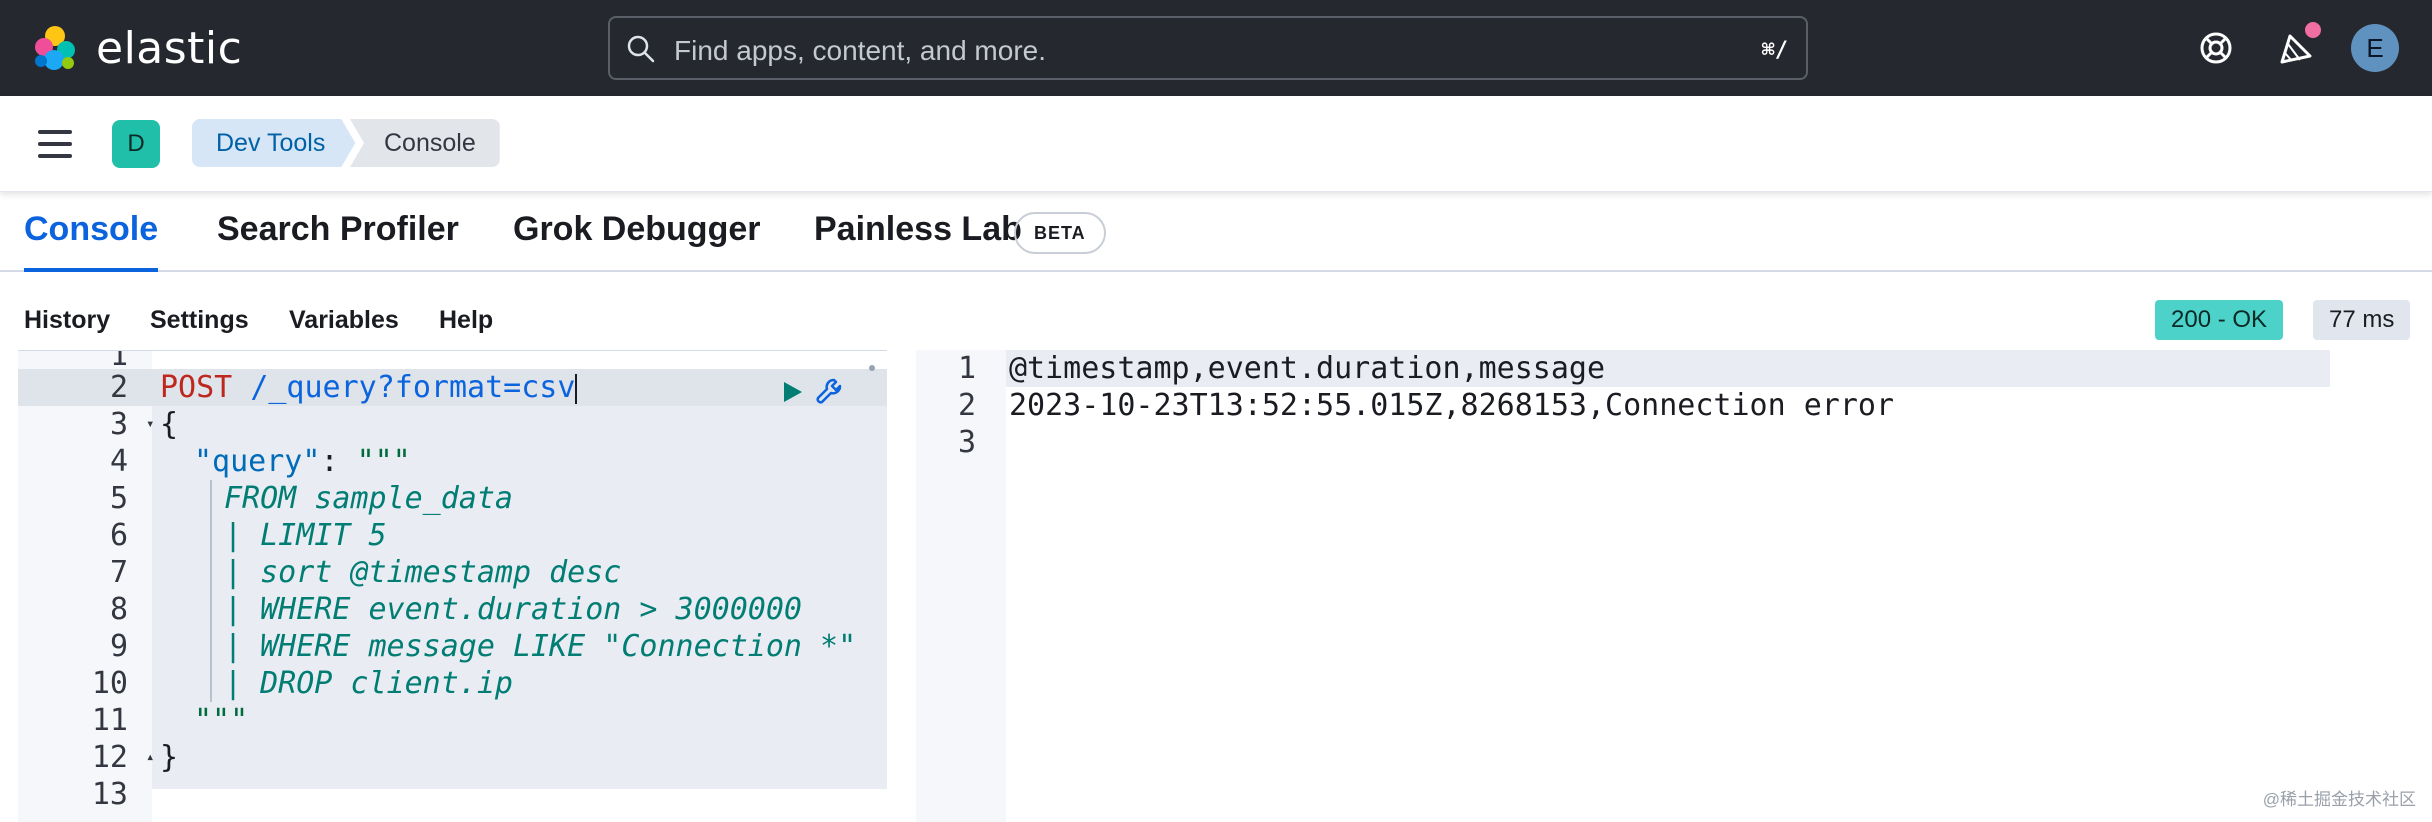 This screenshot has height=822, width=2432. Describe the element at coordinates (860, 50) in the screenshot. I see `search-placeholder: Find apps, content, and more.` at that location.